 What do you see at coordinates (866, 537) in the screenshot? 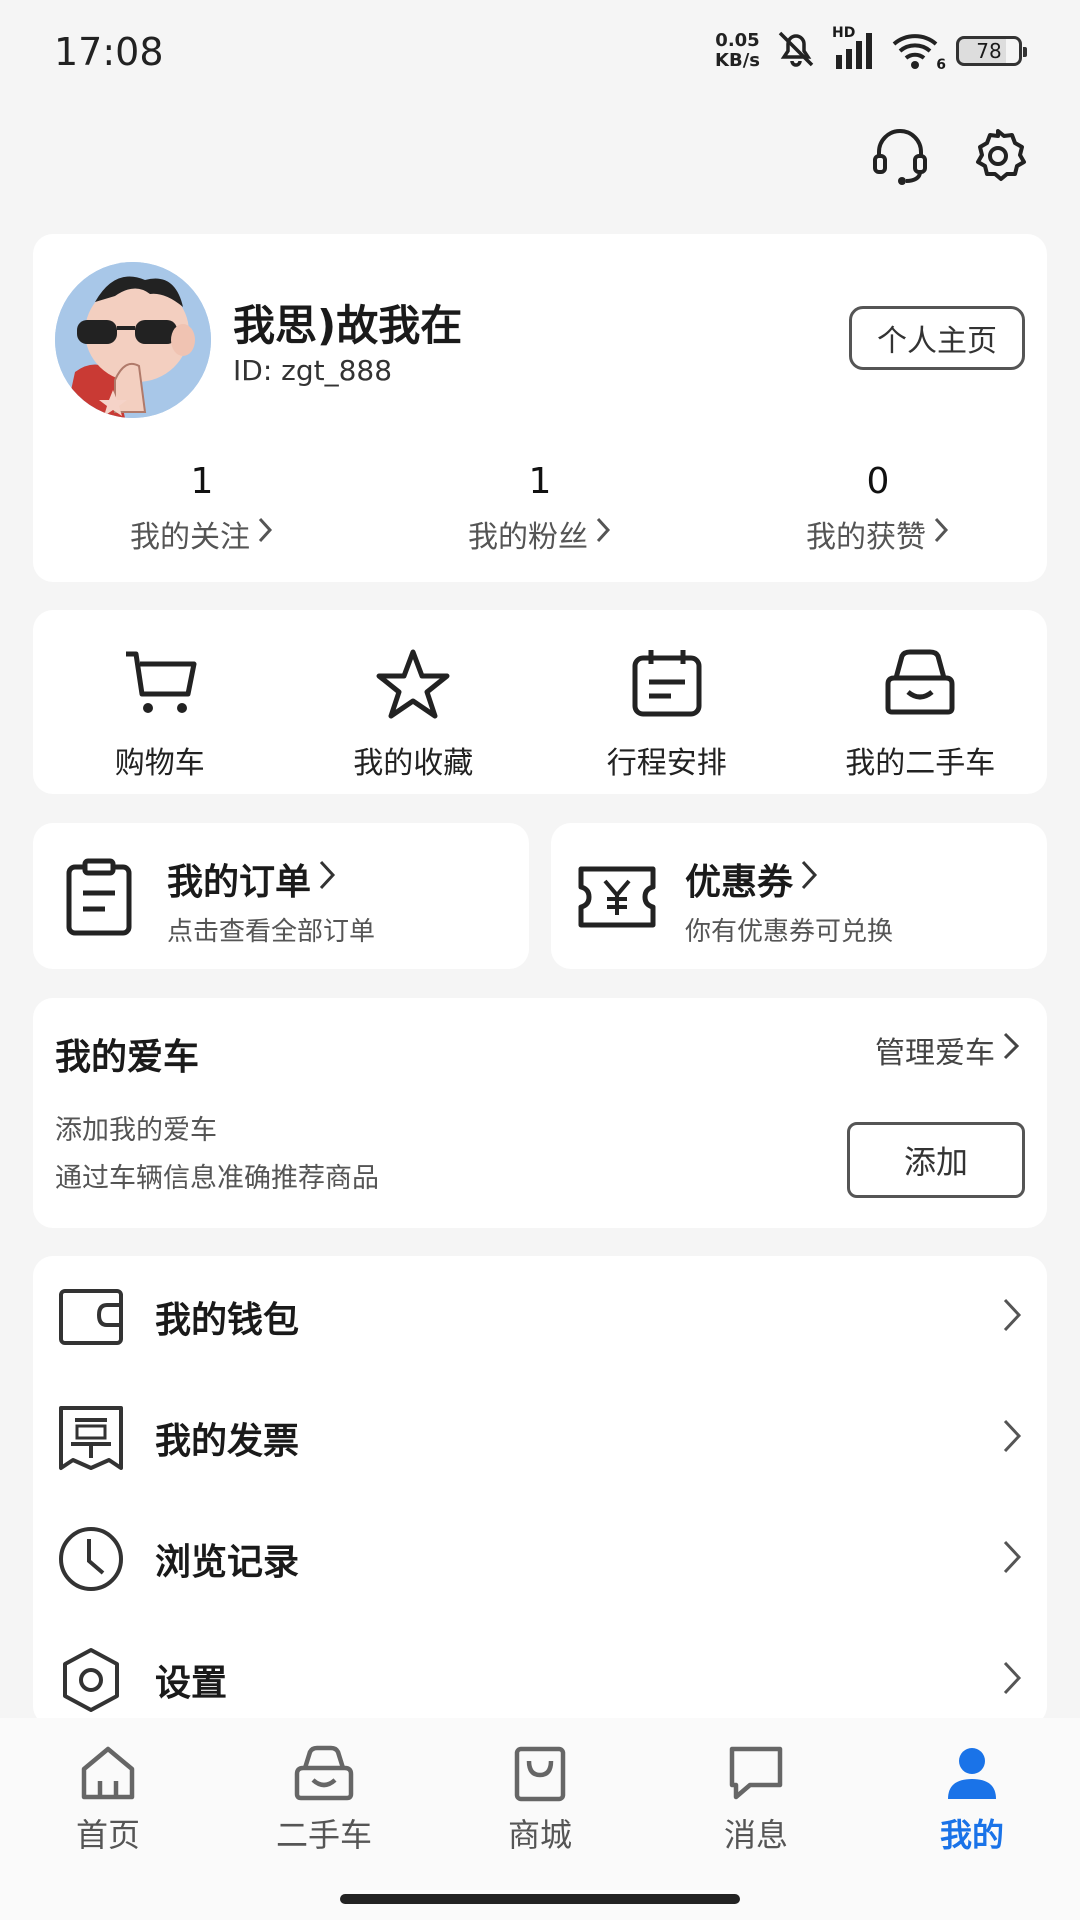
I see `stat-label: 我的获赞` at bounding box center [866, 537].